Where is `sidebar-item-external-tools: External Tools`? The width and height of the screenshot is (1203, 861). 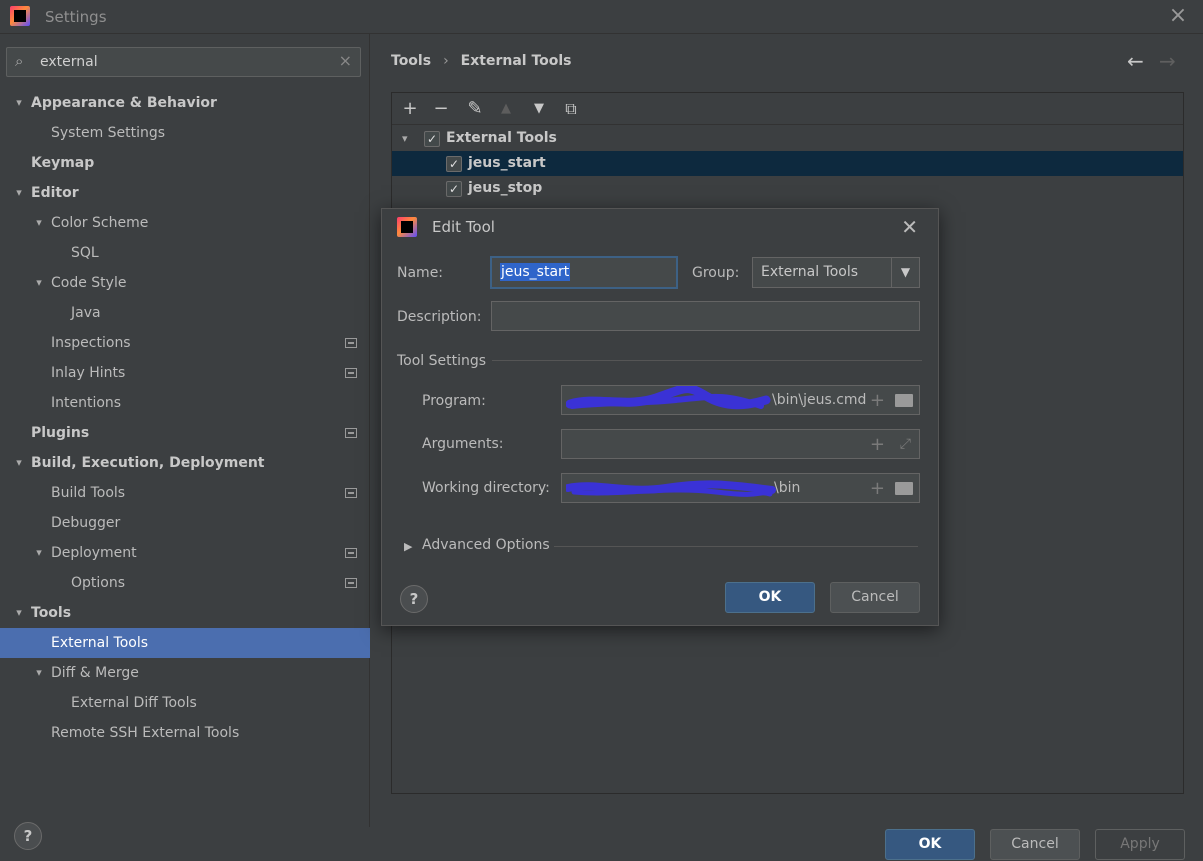 sidebar-item-external-tools: External Tools is located at coordinates (185, 643).